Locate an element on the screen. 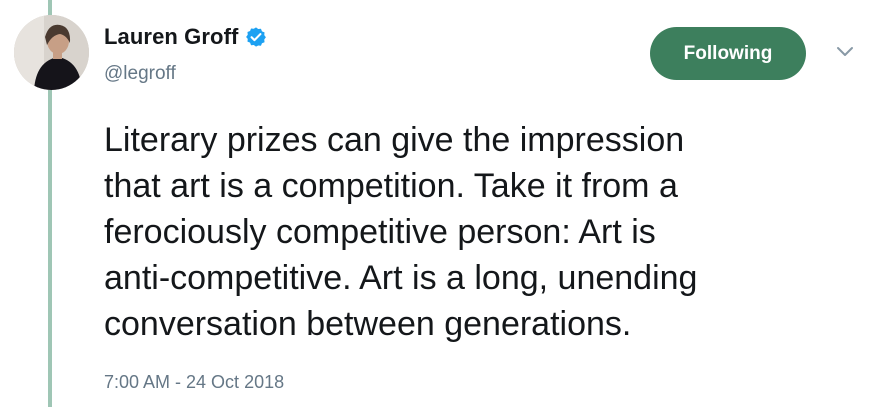 The image size is (877, 407). verified-badge-icon is located at coordinates (256, 37).